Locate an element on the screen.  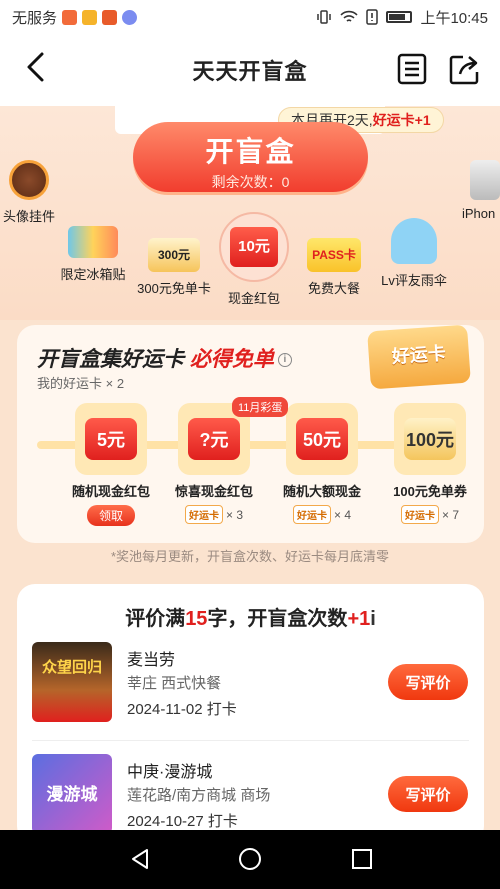
iphone-image is located at coordinates (485, 180).